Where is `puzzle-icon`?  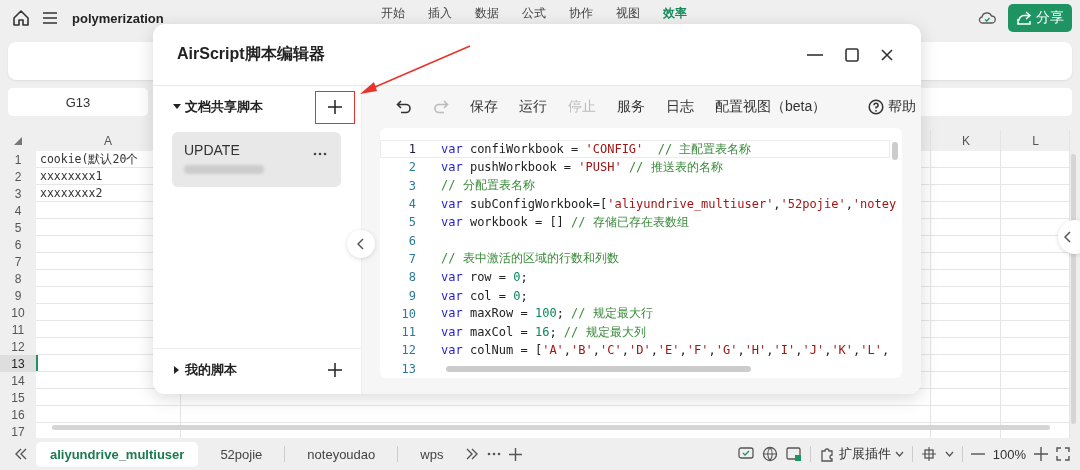 puzzle-icon is located at coordinates (826, 454).